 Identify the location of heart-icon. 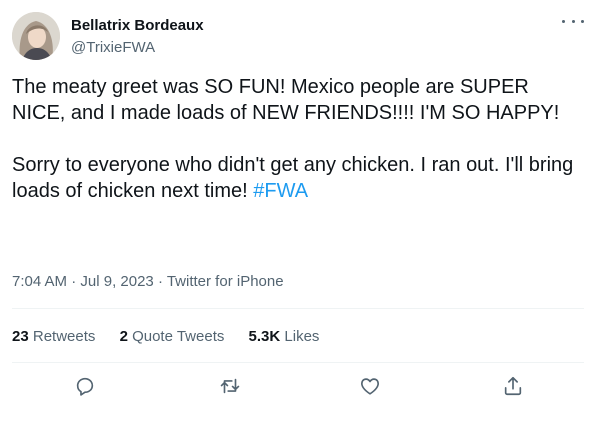
(370, 386).